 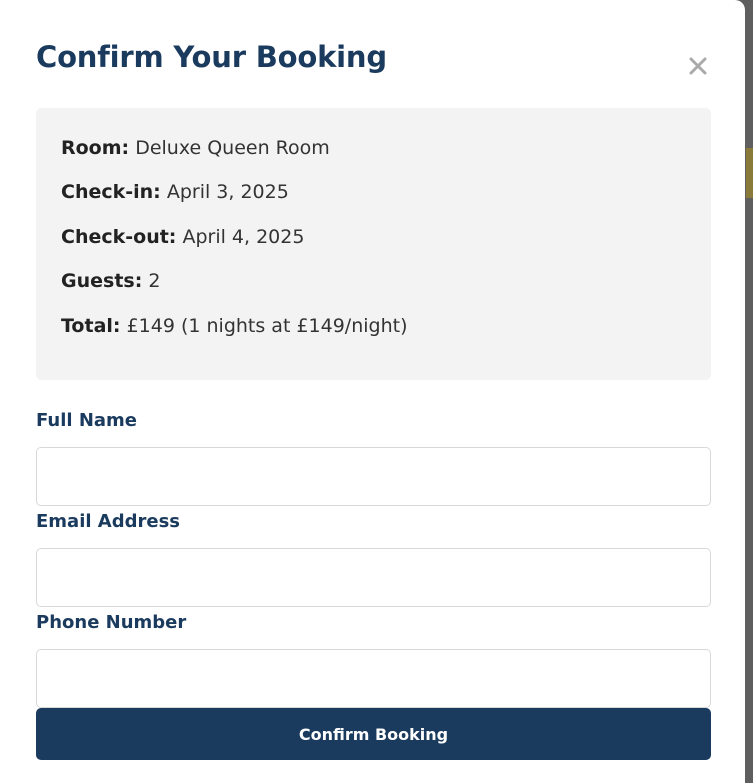 What do you see at coordinates (267, 326) in the screenshot?
I see `summary-total-value: £149 (1 nights at £149/night)` at bounding box center [267, 326].